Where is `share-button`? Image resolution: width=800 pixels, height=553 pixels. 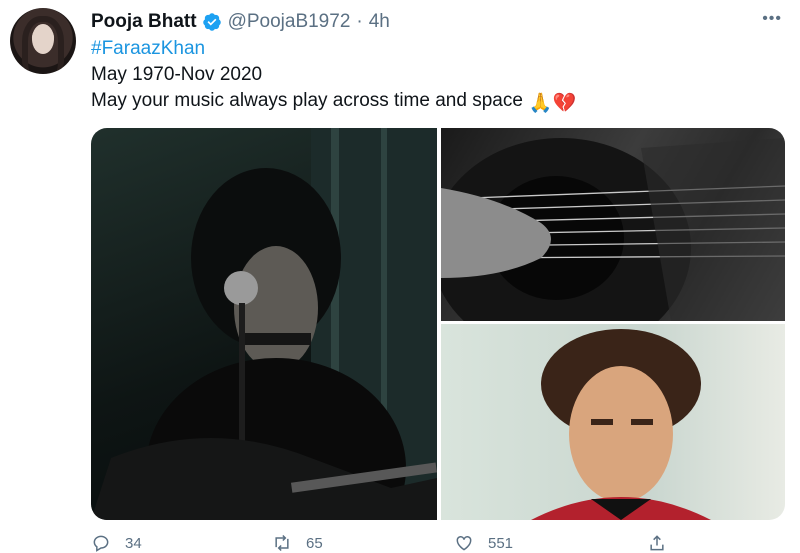
share-button is located at coordinates (664, 543).